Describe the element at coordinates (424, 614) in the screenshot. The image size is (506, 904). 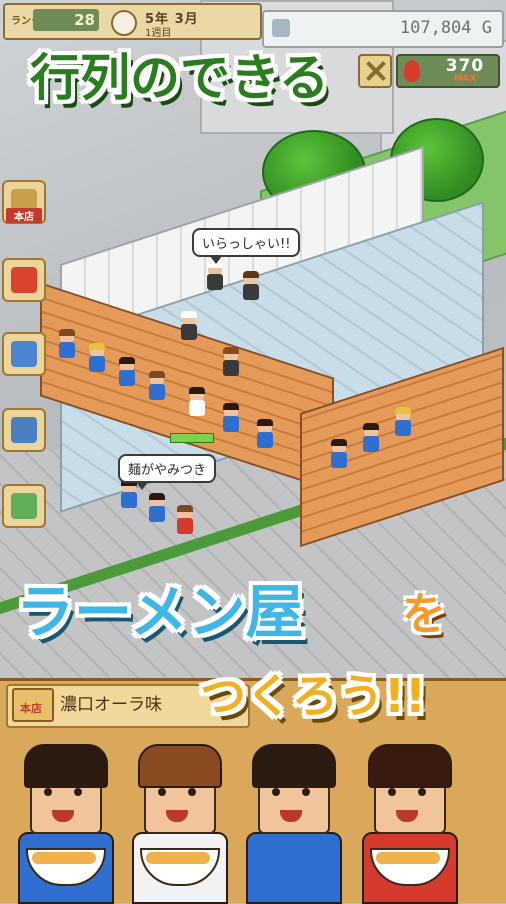
I see `promo-particle: を` at that location.